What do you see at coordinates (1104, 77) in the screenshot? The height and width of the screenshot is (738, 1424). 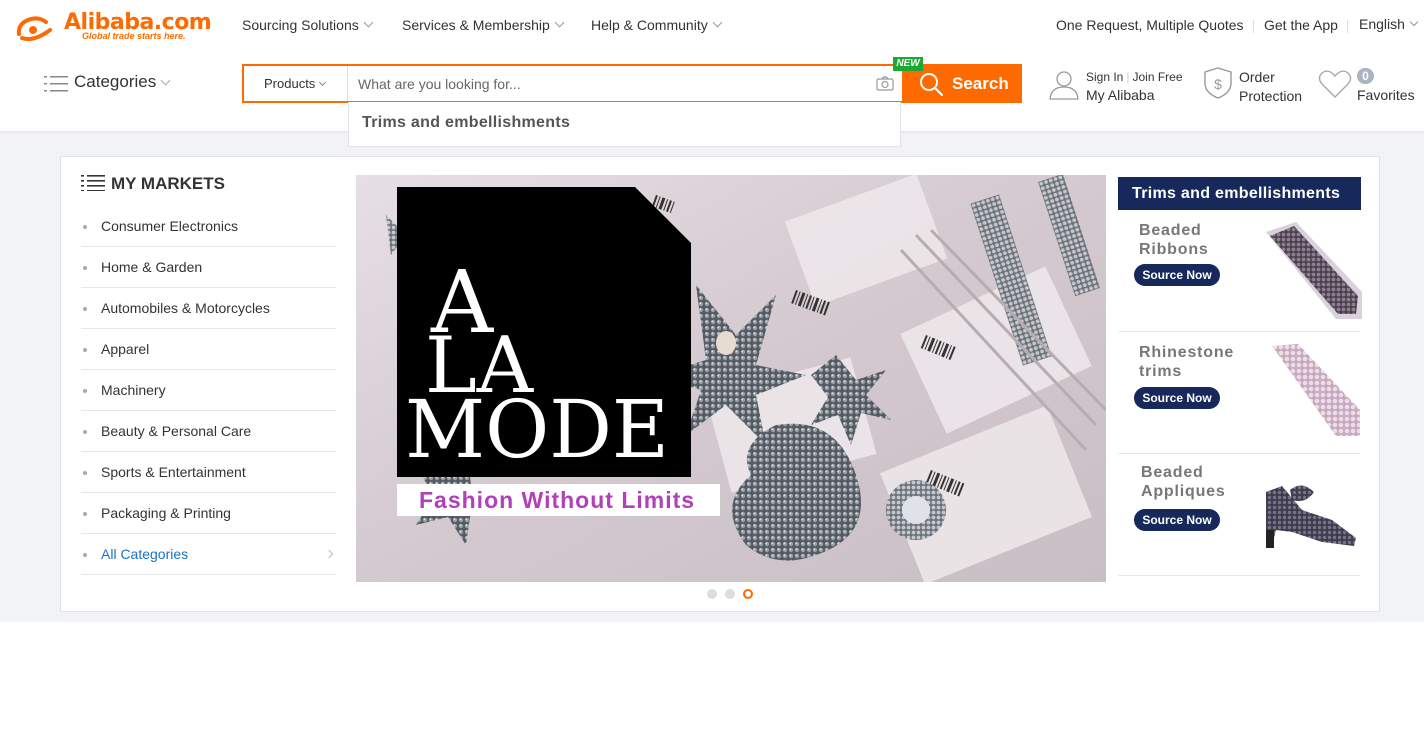 I see `sign-in-link: Sign In` at bounding box center [1104, 77].